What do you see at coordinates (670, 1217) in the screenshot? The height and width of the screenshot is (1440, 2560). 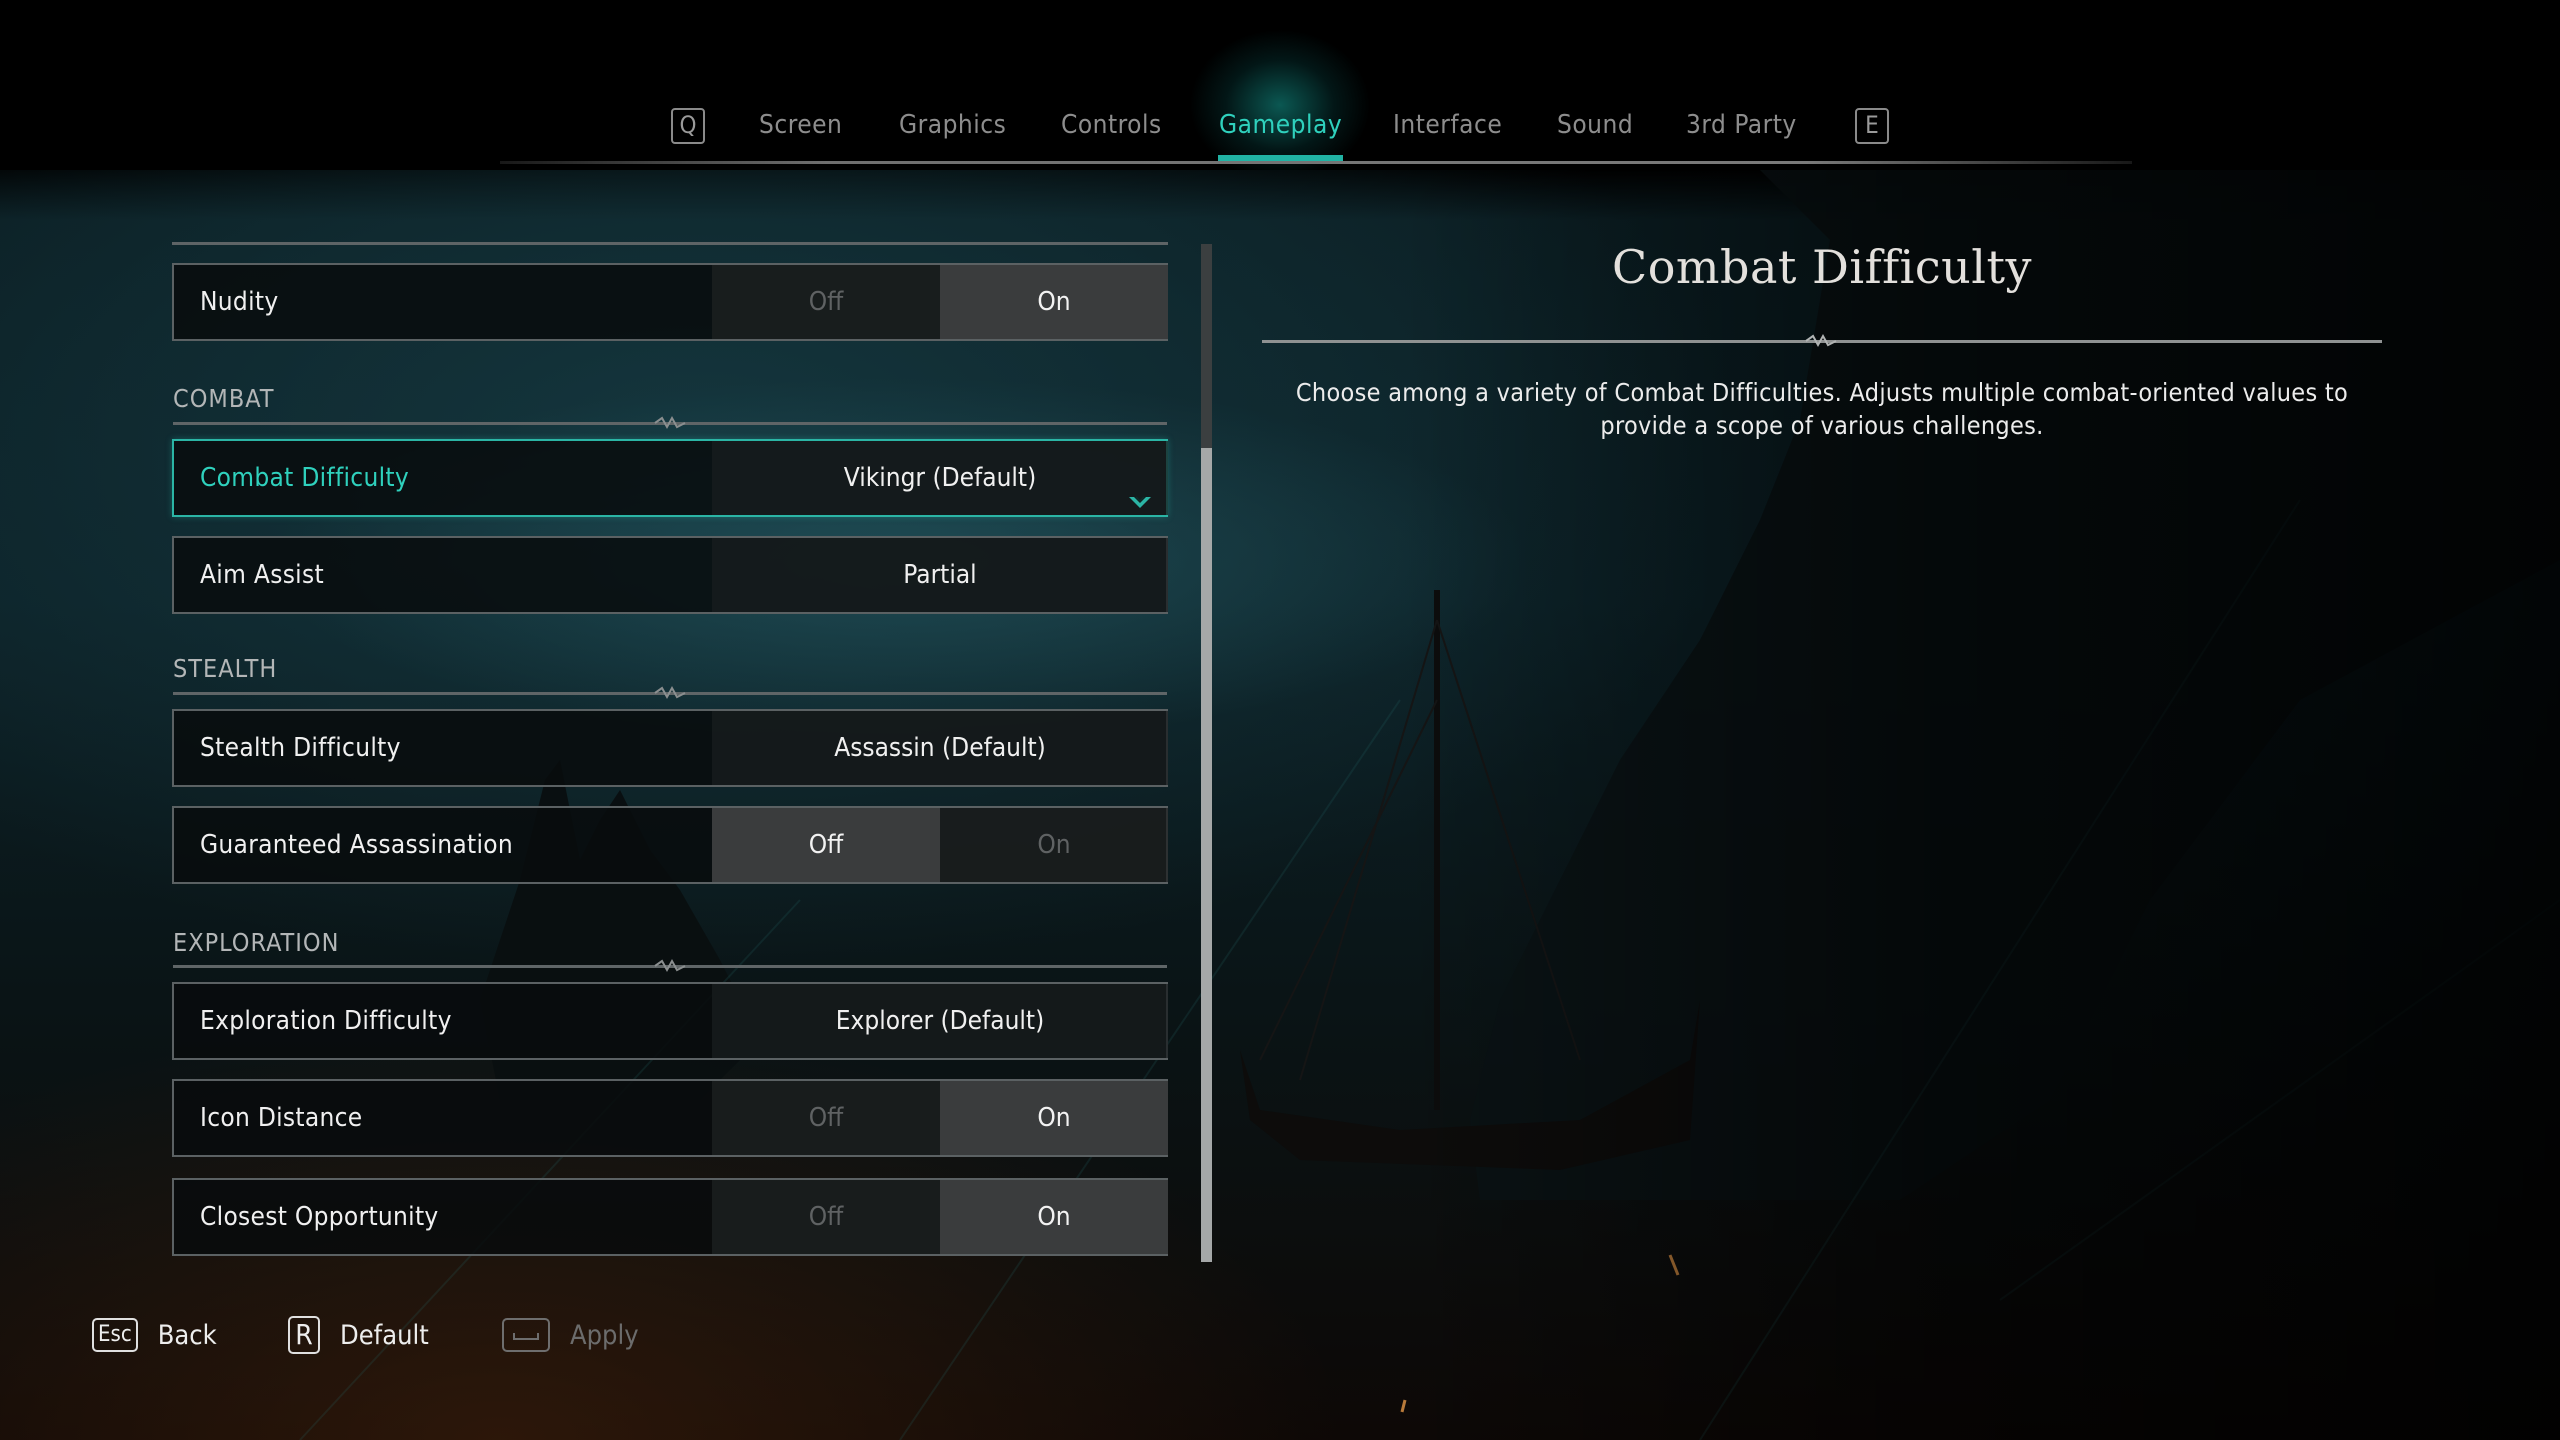 I see `setting-row-closest-opportunity: Closest Opportunity Off On` at bounding box center [670, 1217].